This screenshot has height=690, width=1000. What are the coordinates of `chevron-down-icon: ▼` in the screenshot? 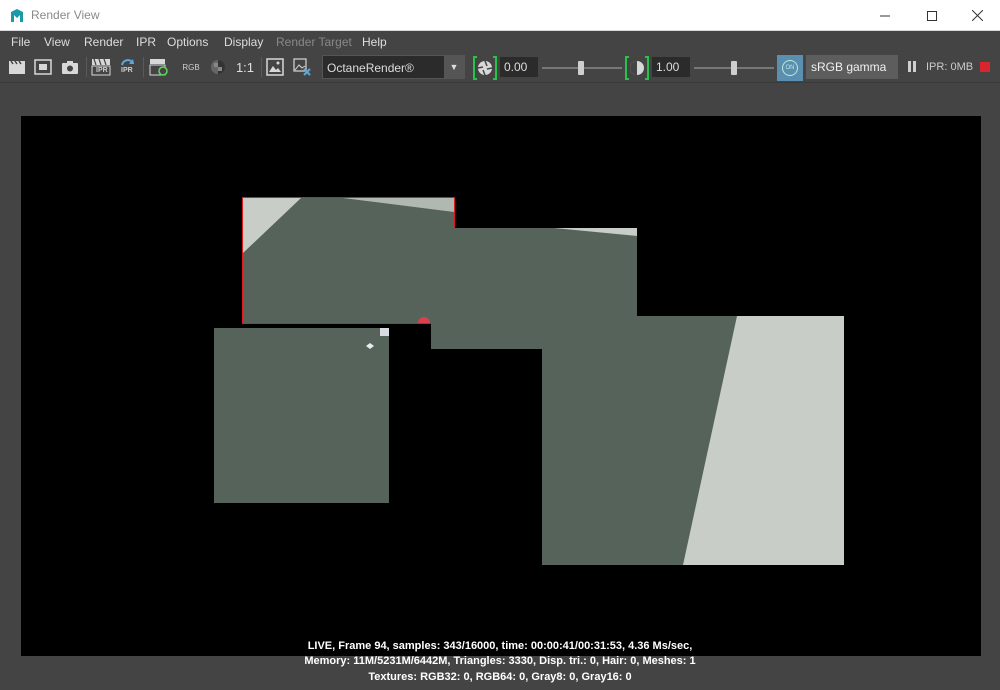 It's located at (454, 67).